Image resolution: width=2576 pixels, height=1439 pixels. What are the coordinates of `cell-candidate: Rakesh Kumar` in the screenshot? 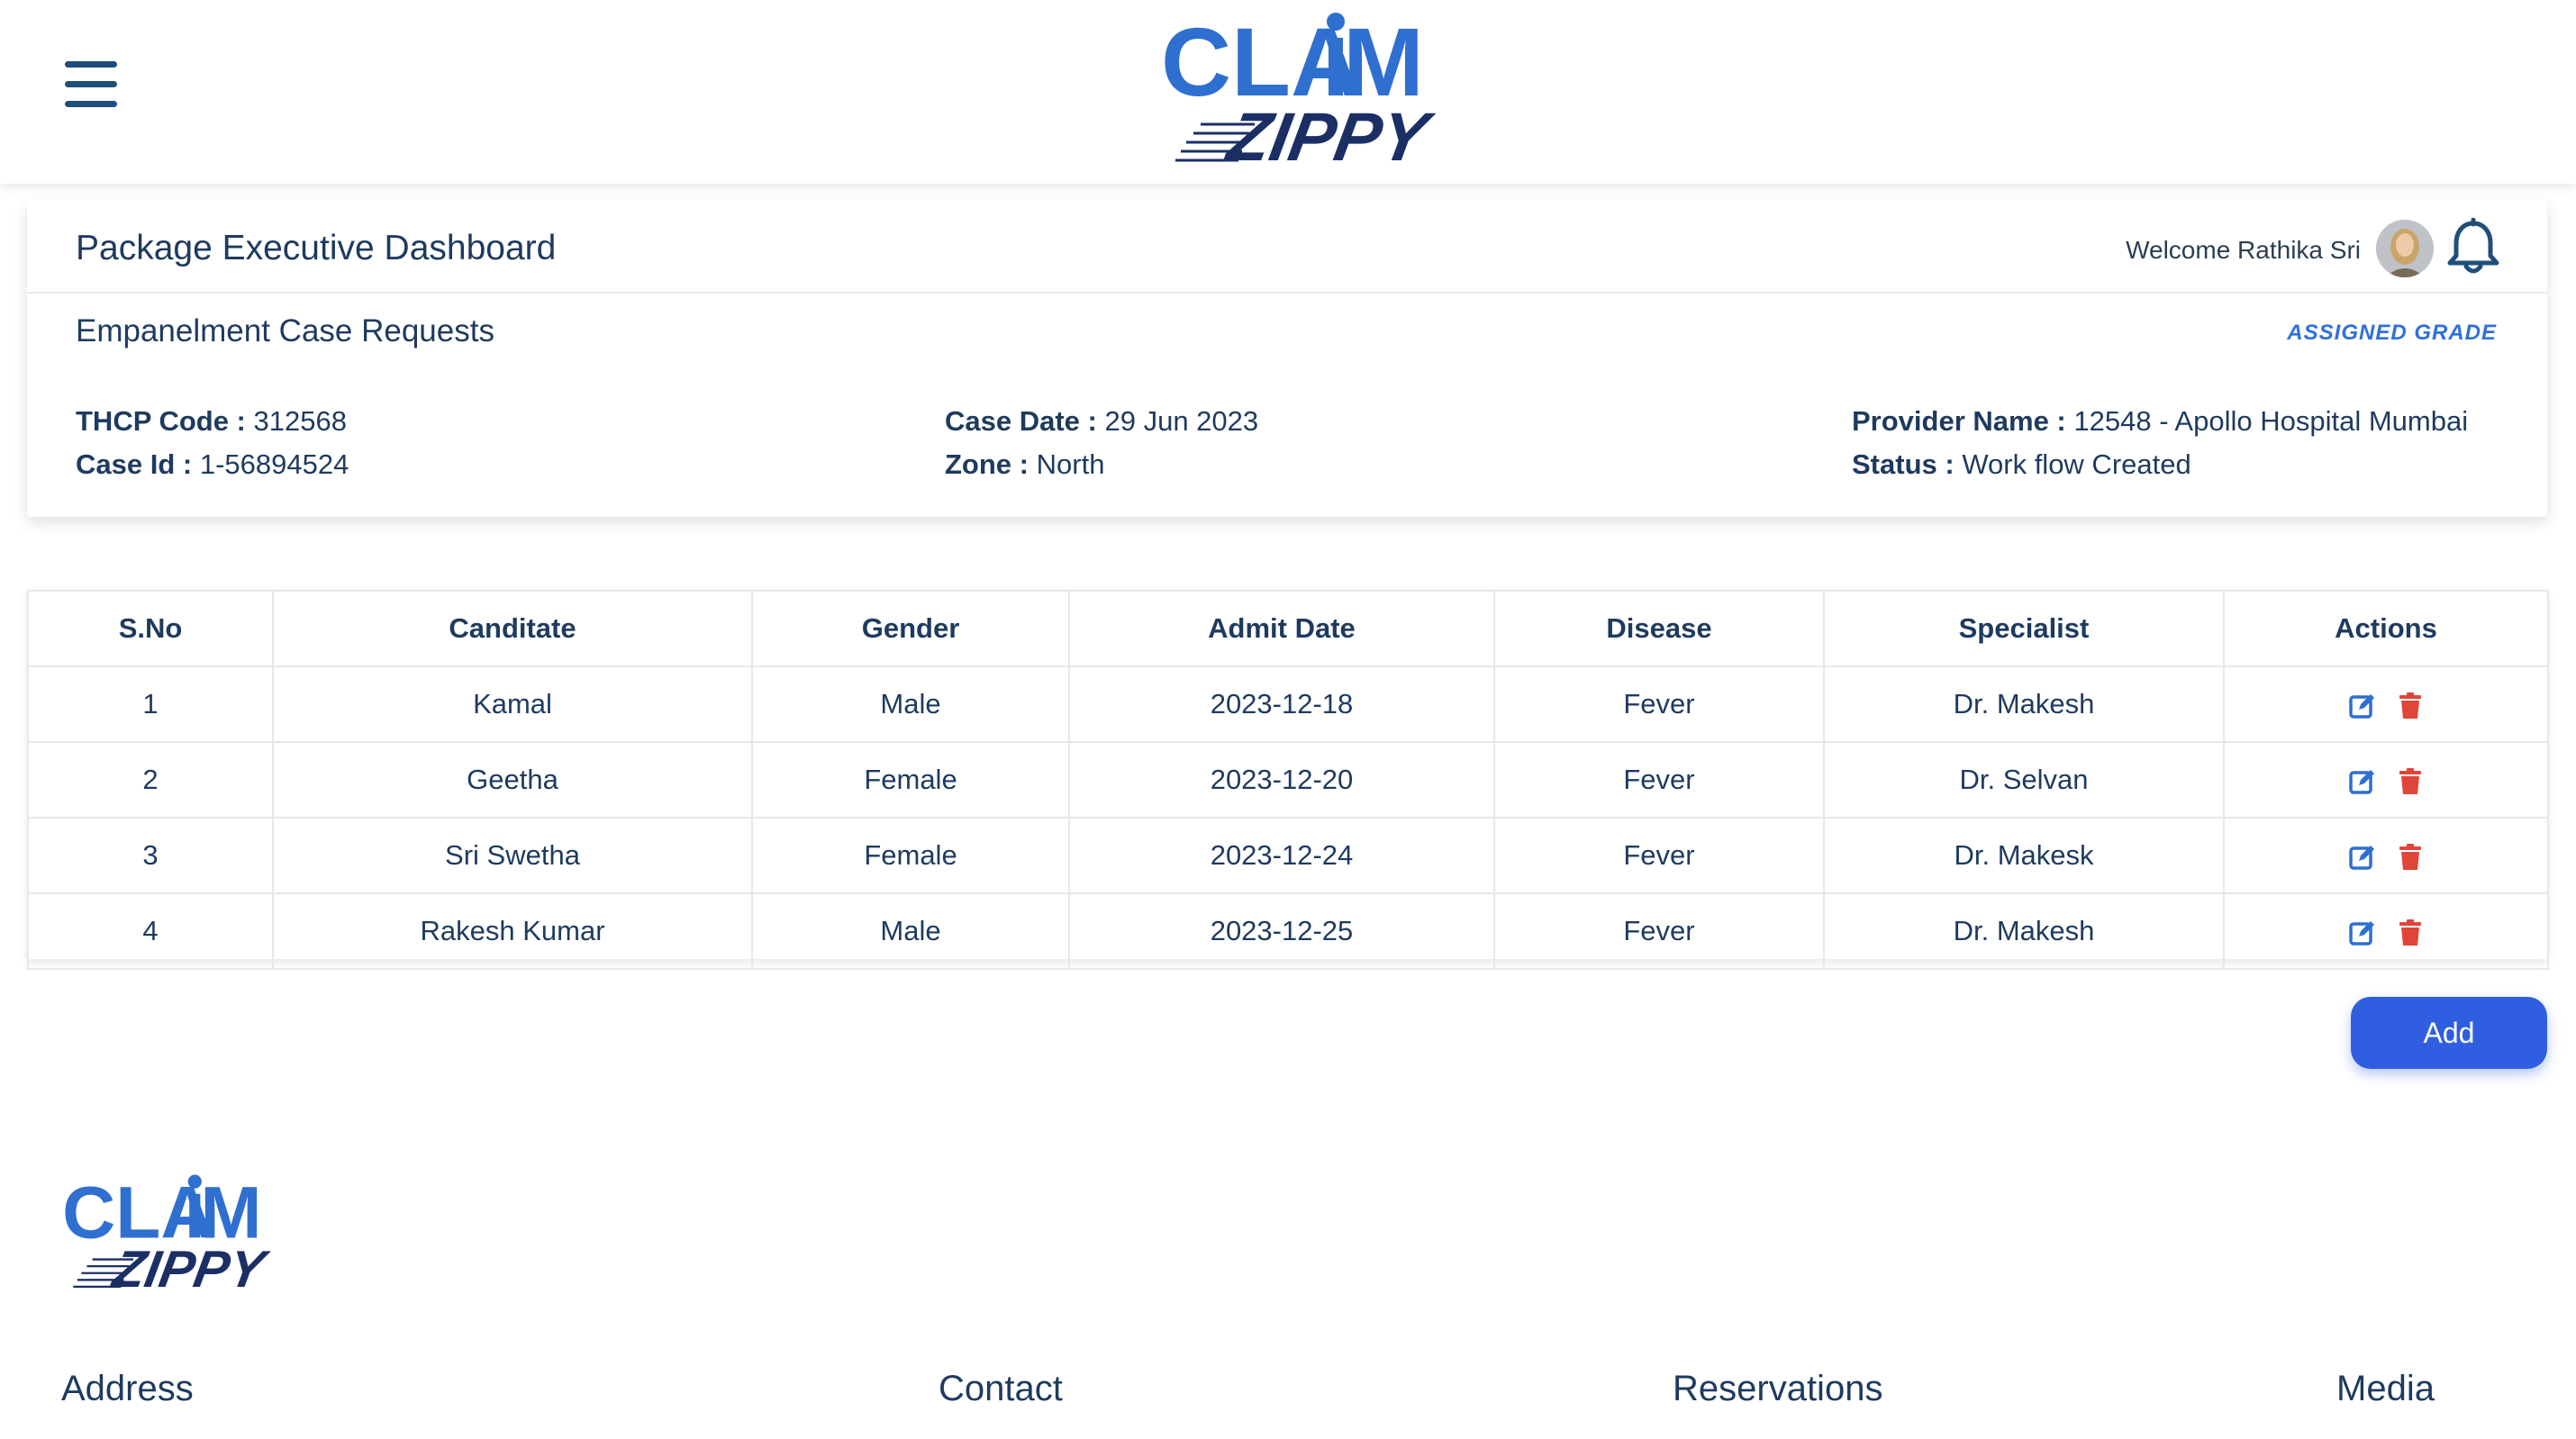 It's located at (512, 931).